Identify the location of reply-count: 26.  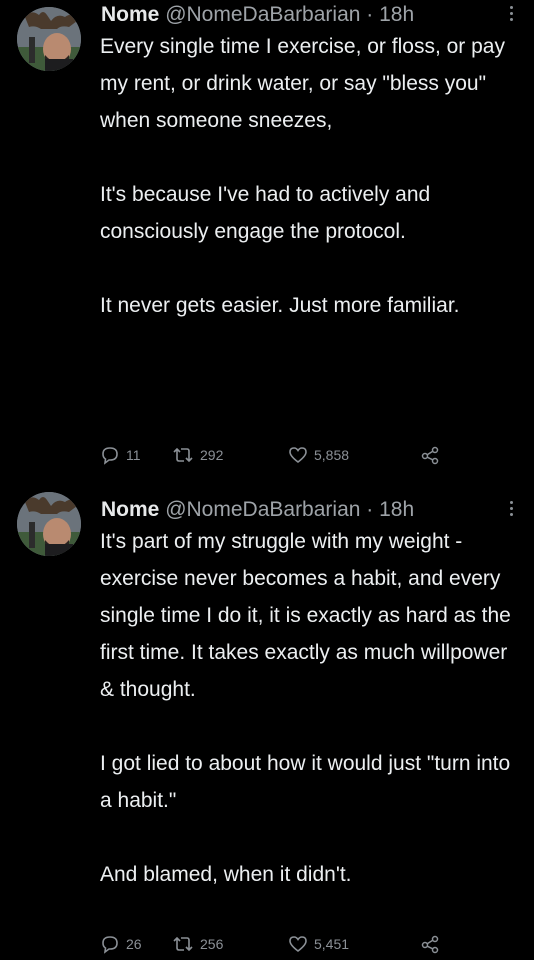
(134, 944).